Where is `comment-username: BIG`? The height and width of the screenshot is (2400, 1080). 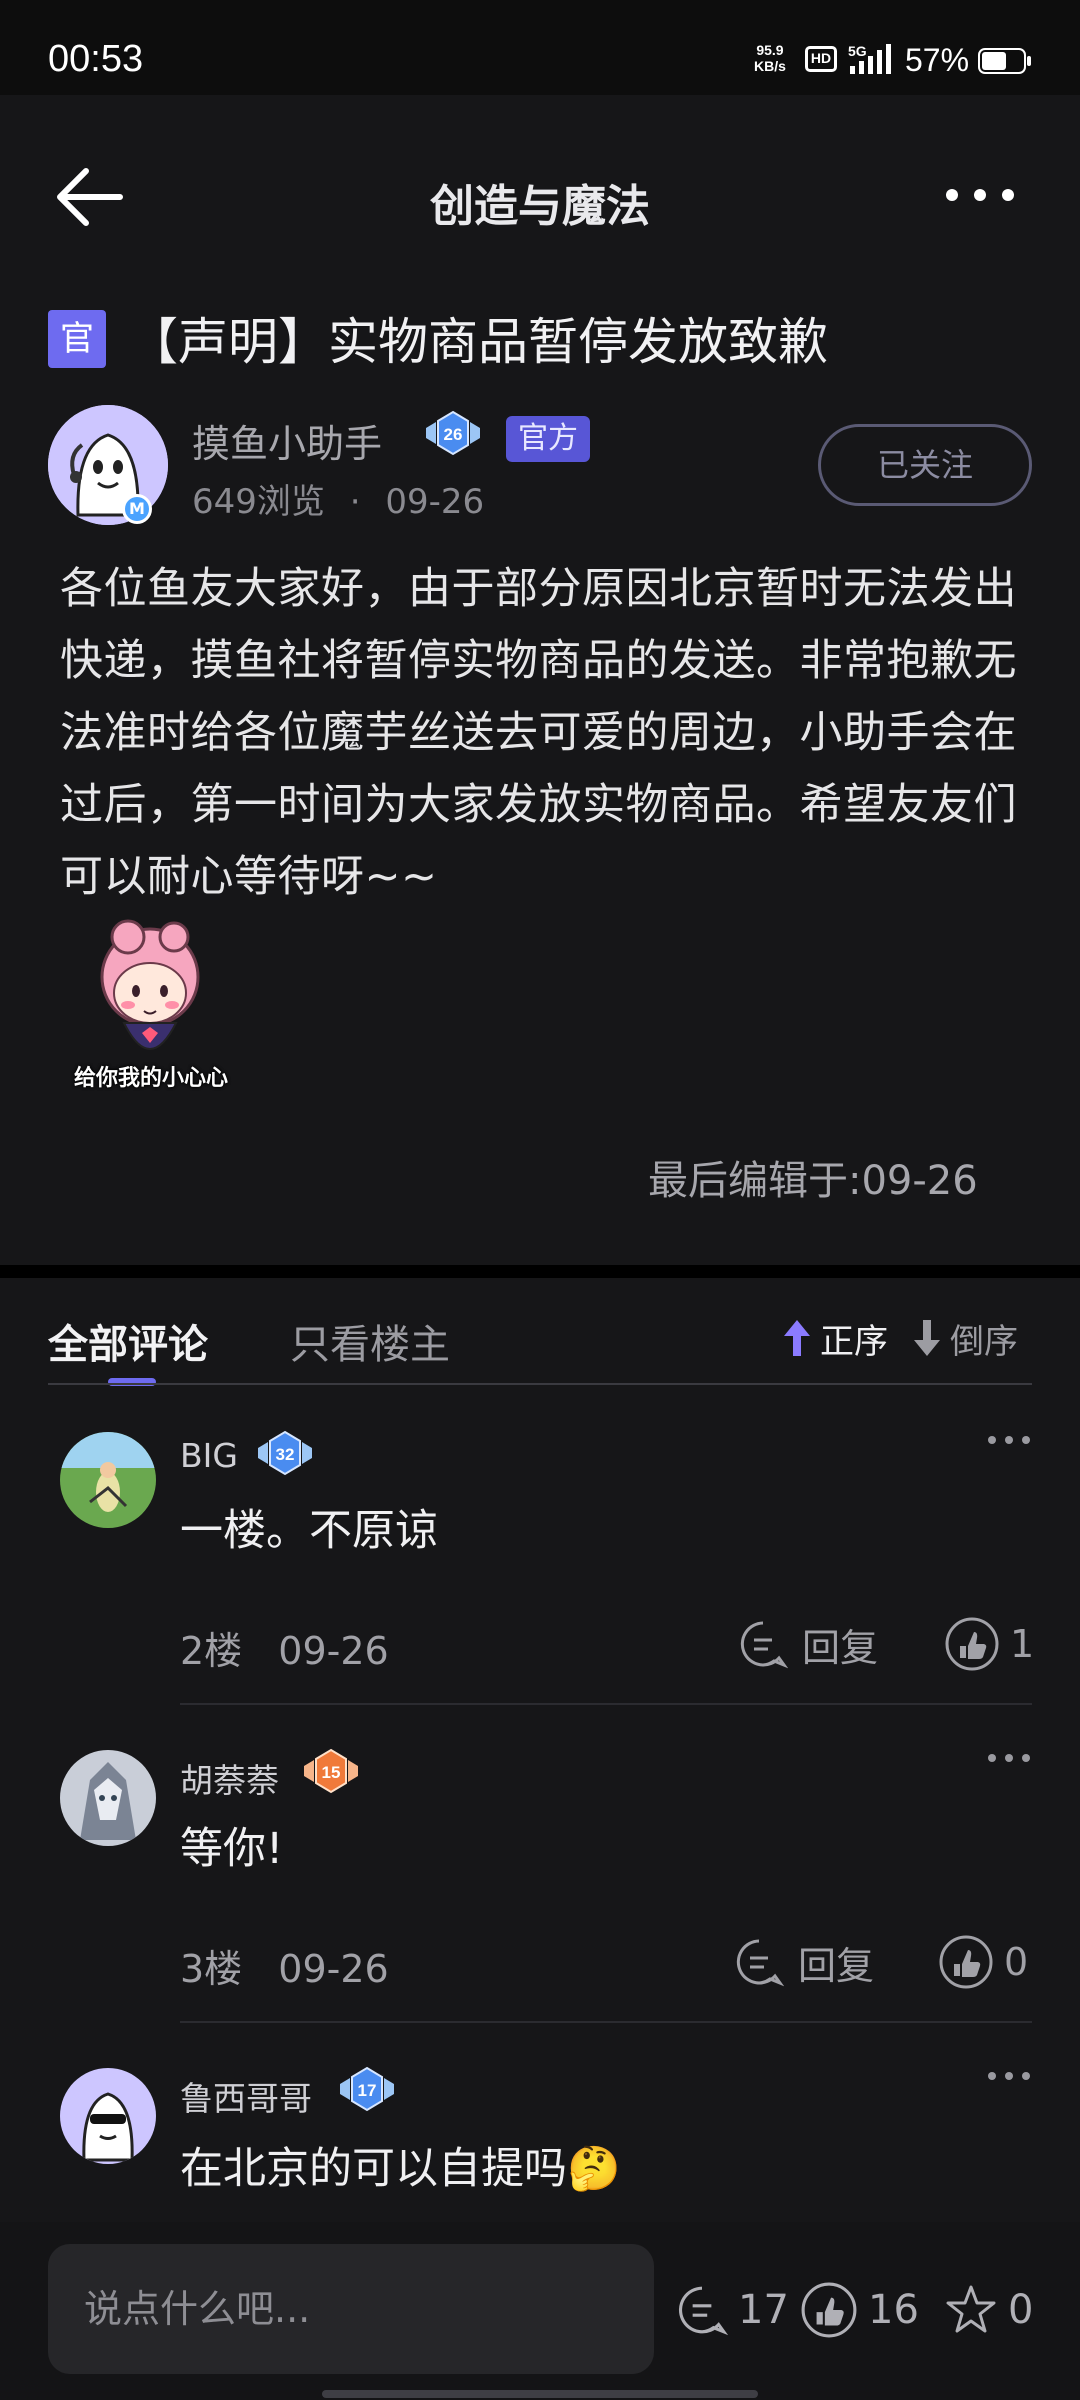
comment-username: BIG is located at coordinates (209, 1455).